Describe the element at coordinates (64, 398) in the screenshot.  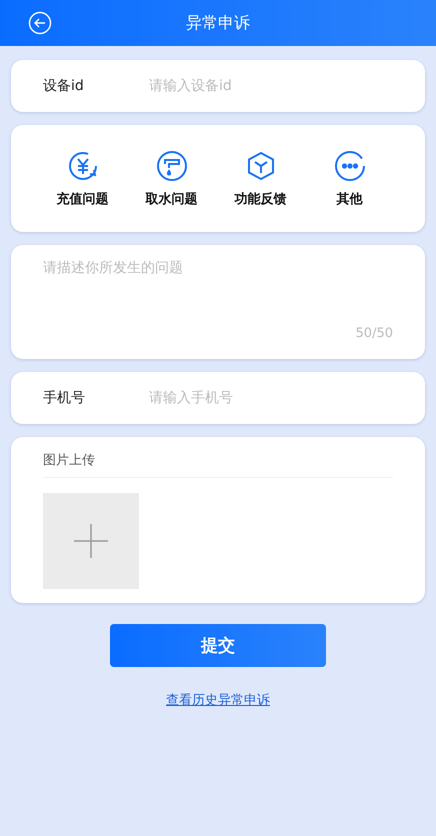
I see `field-label: 手机号` at that location.